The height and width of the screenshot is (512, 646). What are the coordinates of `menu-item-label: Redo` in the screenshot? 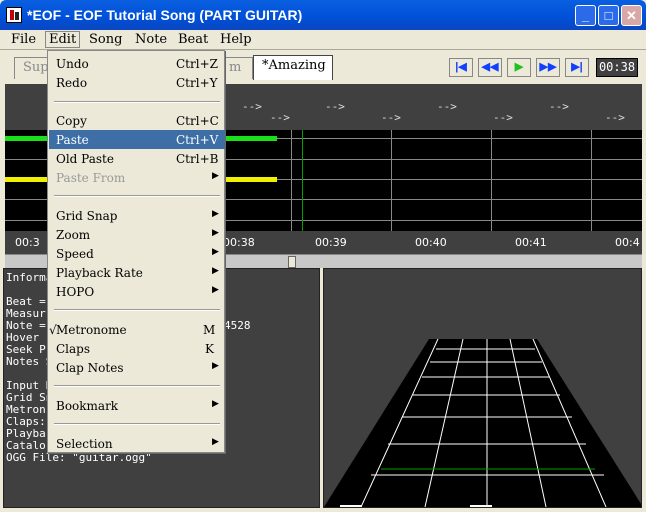 It's located at (72, 83).